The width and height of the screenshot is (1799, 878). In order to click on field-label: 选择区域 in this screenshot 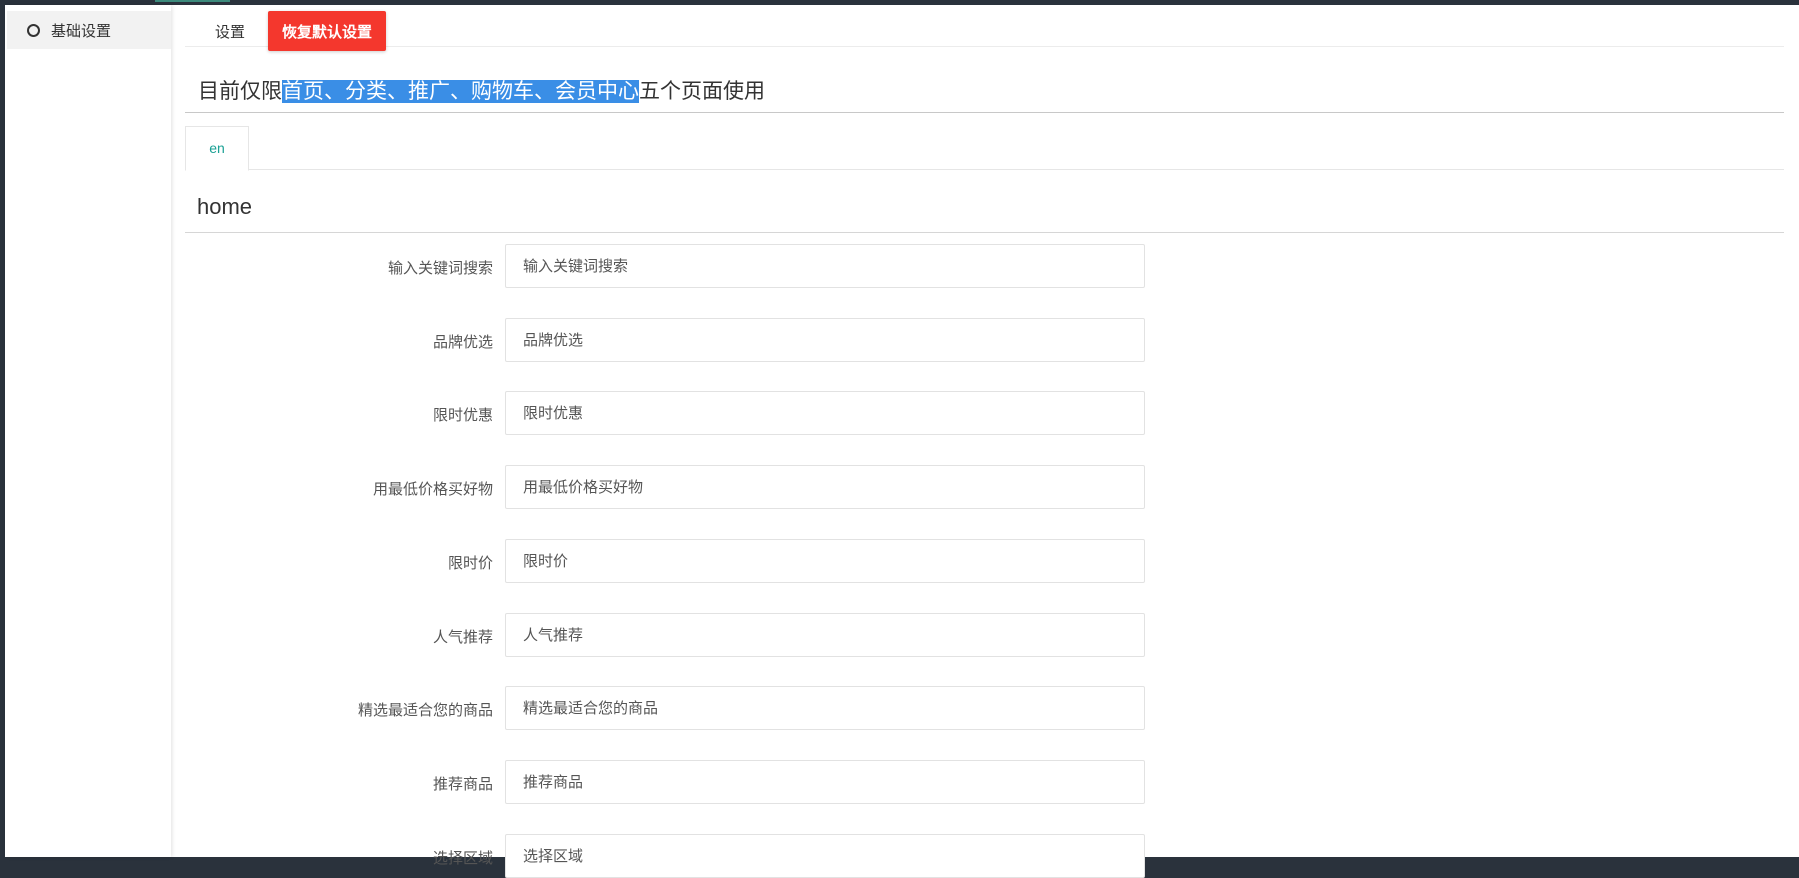, I will do `click(462, 858)`.